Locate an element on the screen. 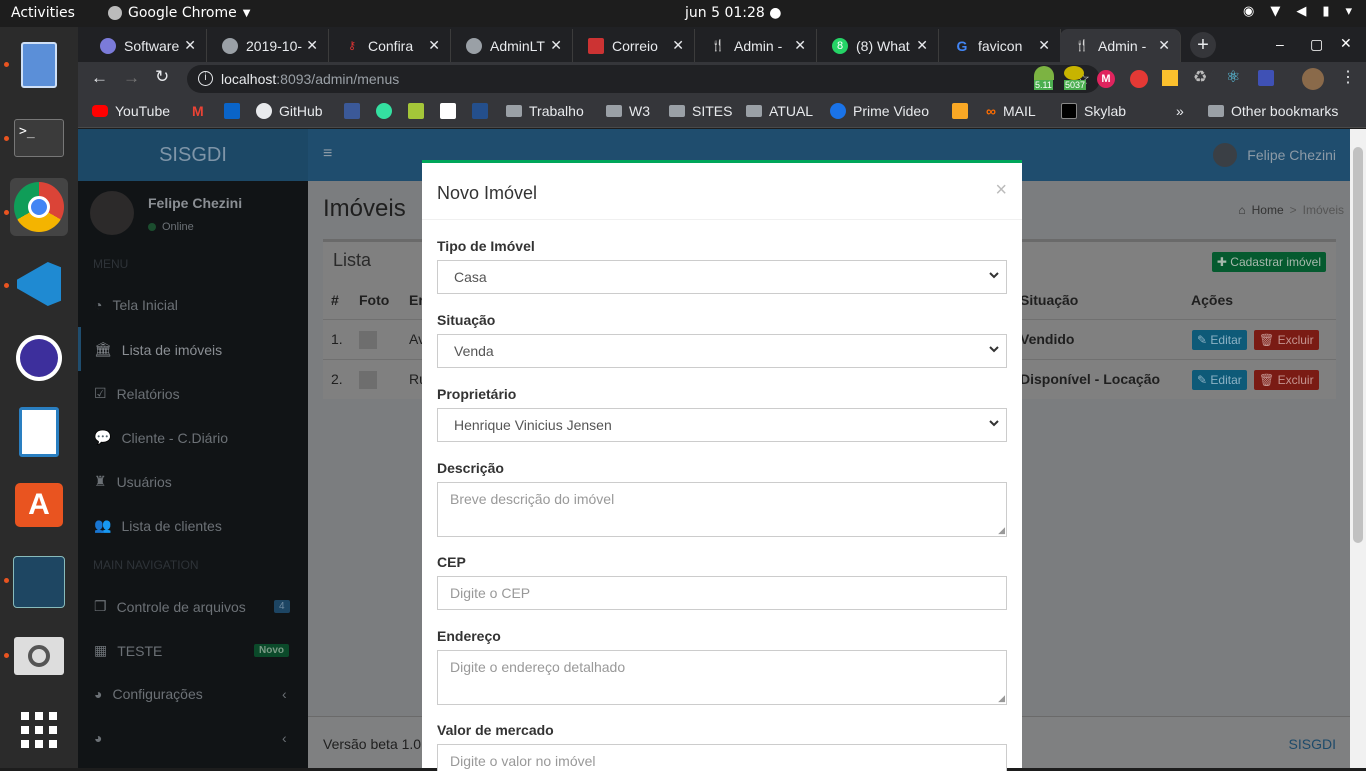 This screenshot has width=1366, height=771. address-bar: i localhost:8093/admin/menus ☆ is located at coordinates (643, 79).